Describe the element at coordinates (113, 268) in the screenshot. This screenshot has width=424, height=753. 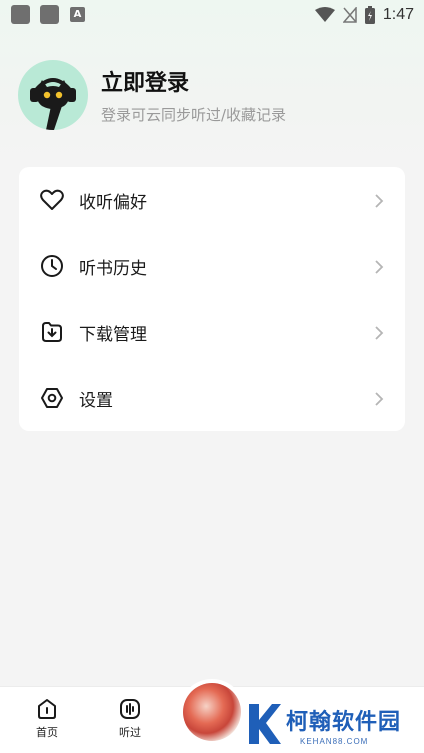
I see `menu-item-label: 听书历史` at that location.